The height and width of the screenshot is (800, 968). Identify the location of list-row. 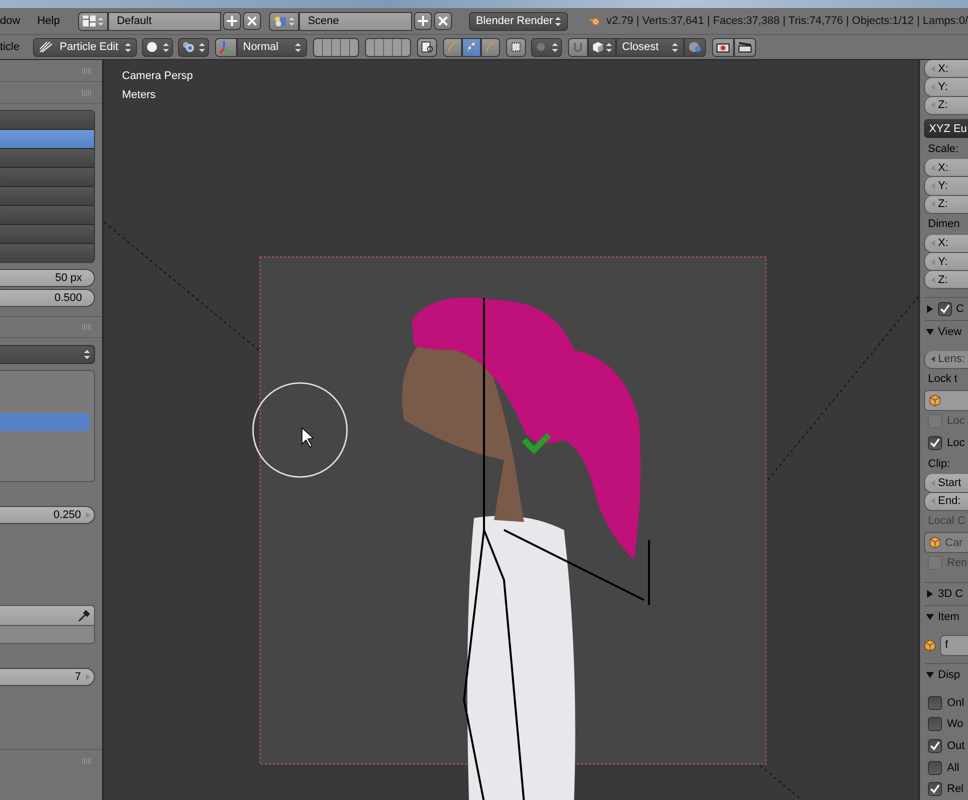
(47, 138).